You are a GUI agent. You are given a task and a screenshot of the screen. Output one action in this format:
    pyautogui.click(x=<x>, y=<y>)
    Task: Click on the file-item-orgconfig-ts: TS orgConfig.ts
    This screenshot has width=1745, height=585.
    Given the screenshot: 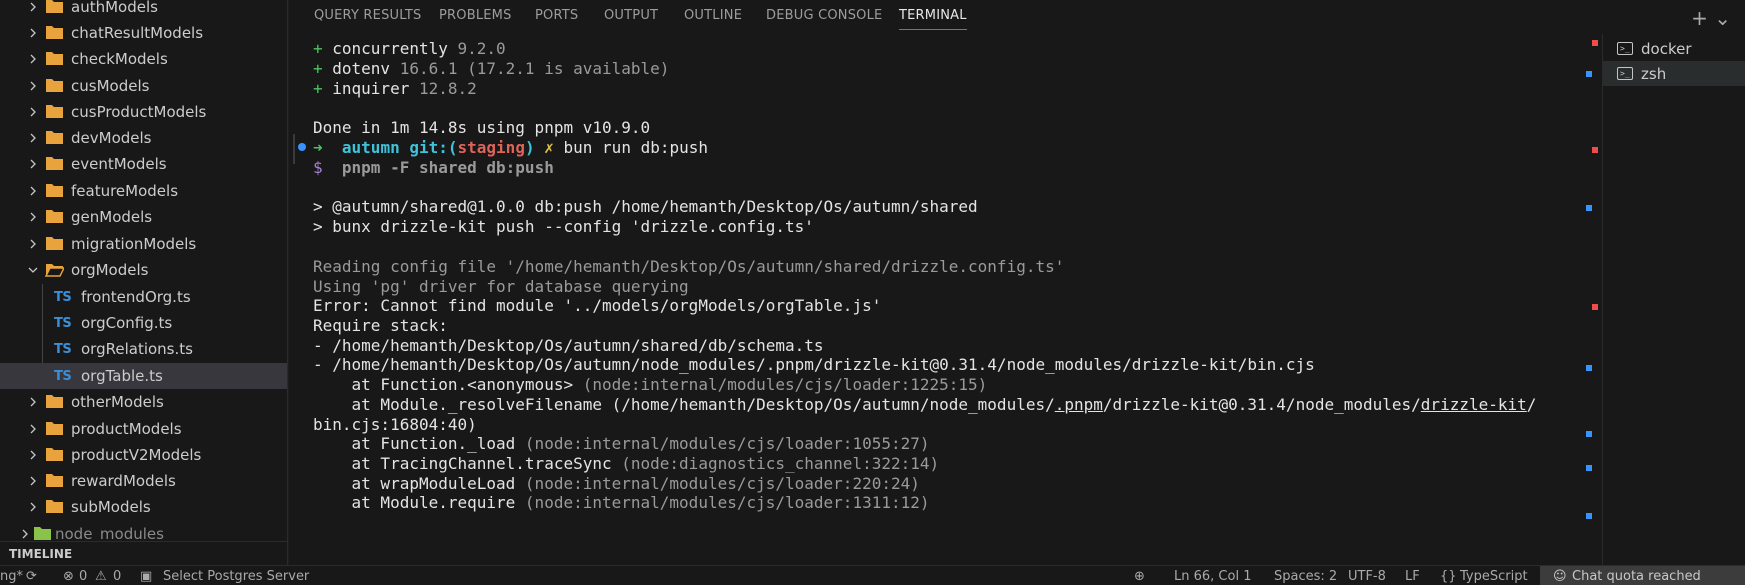 What is the action you would take?
    pyautogui.click(x=143, y=323)
    